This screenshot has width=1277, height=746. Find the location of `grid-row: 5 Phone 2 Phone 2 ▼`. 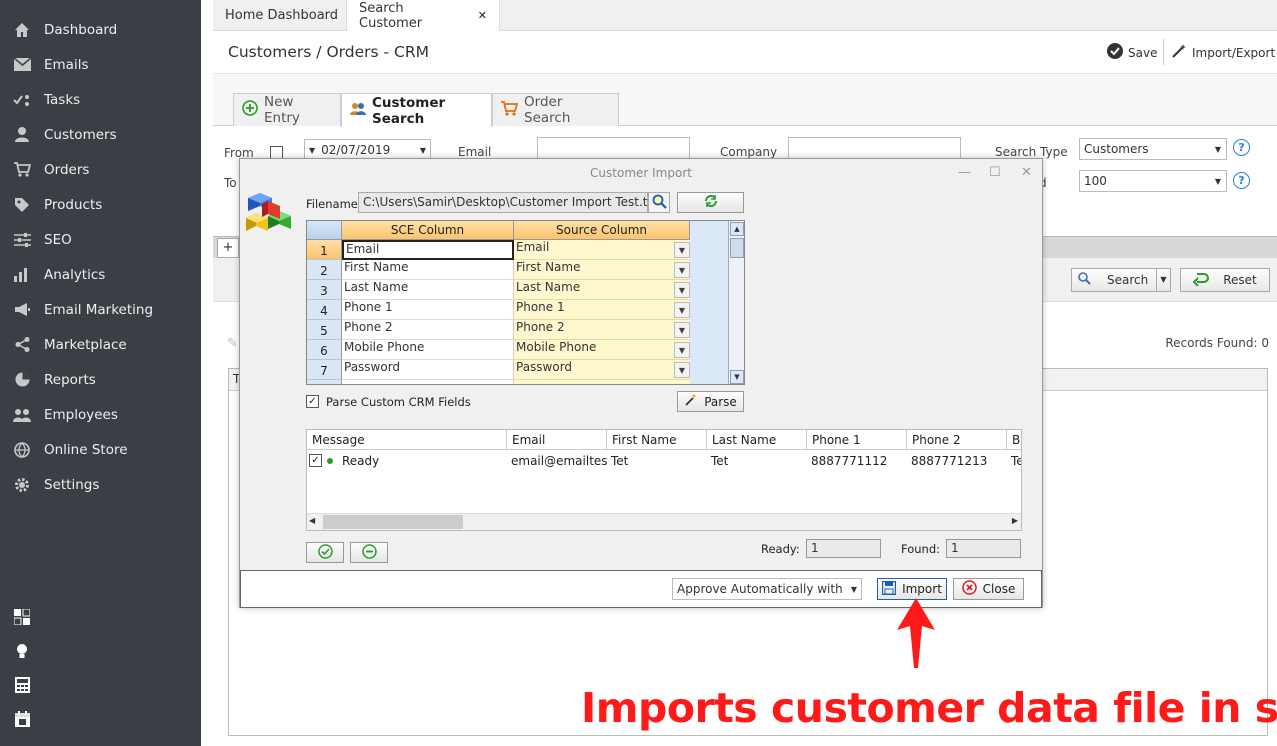

grid-row: 5 Phone 2 Phone 2 ▼ is located at coordinates (498, 330).